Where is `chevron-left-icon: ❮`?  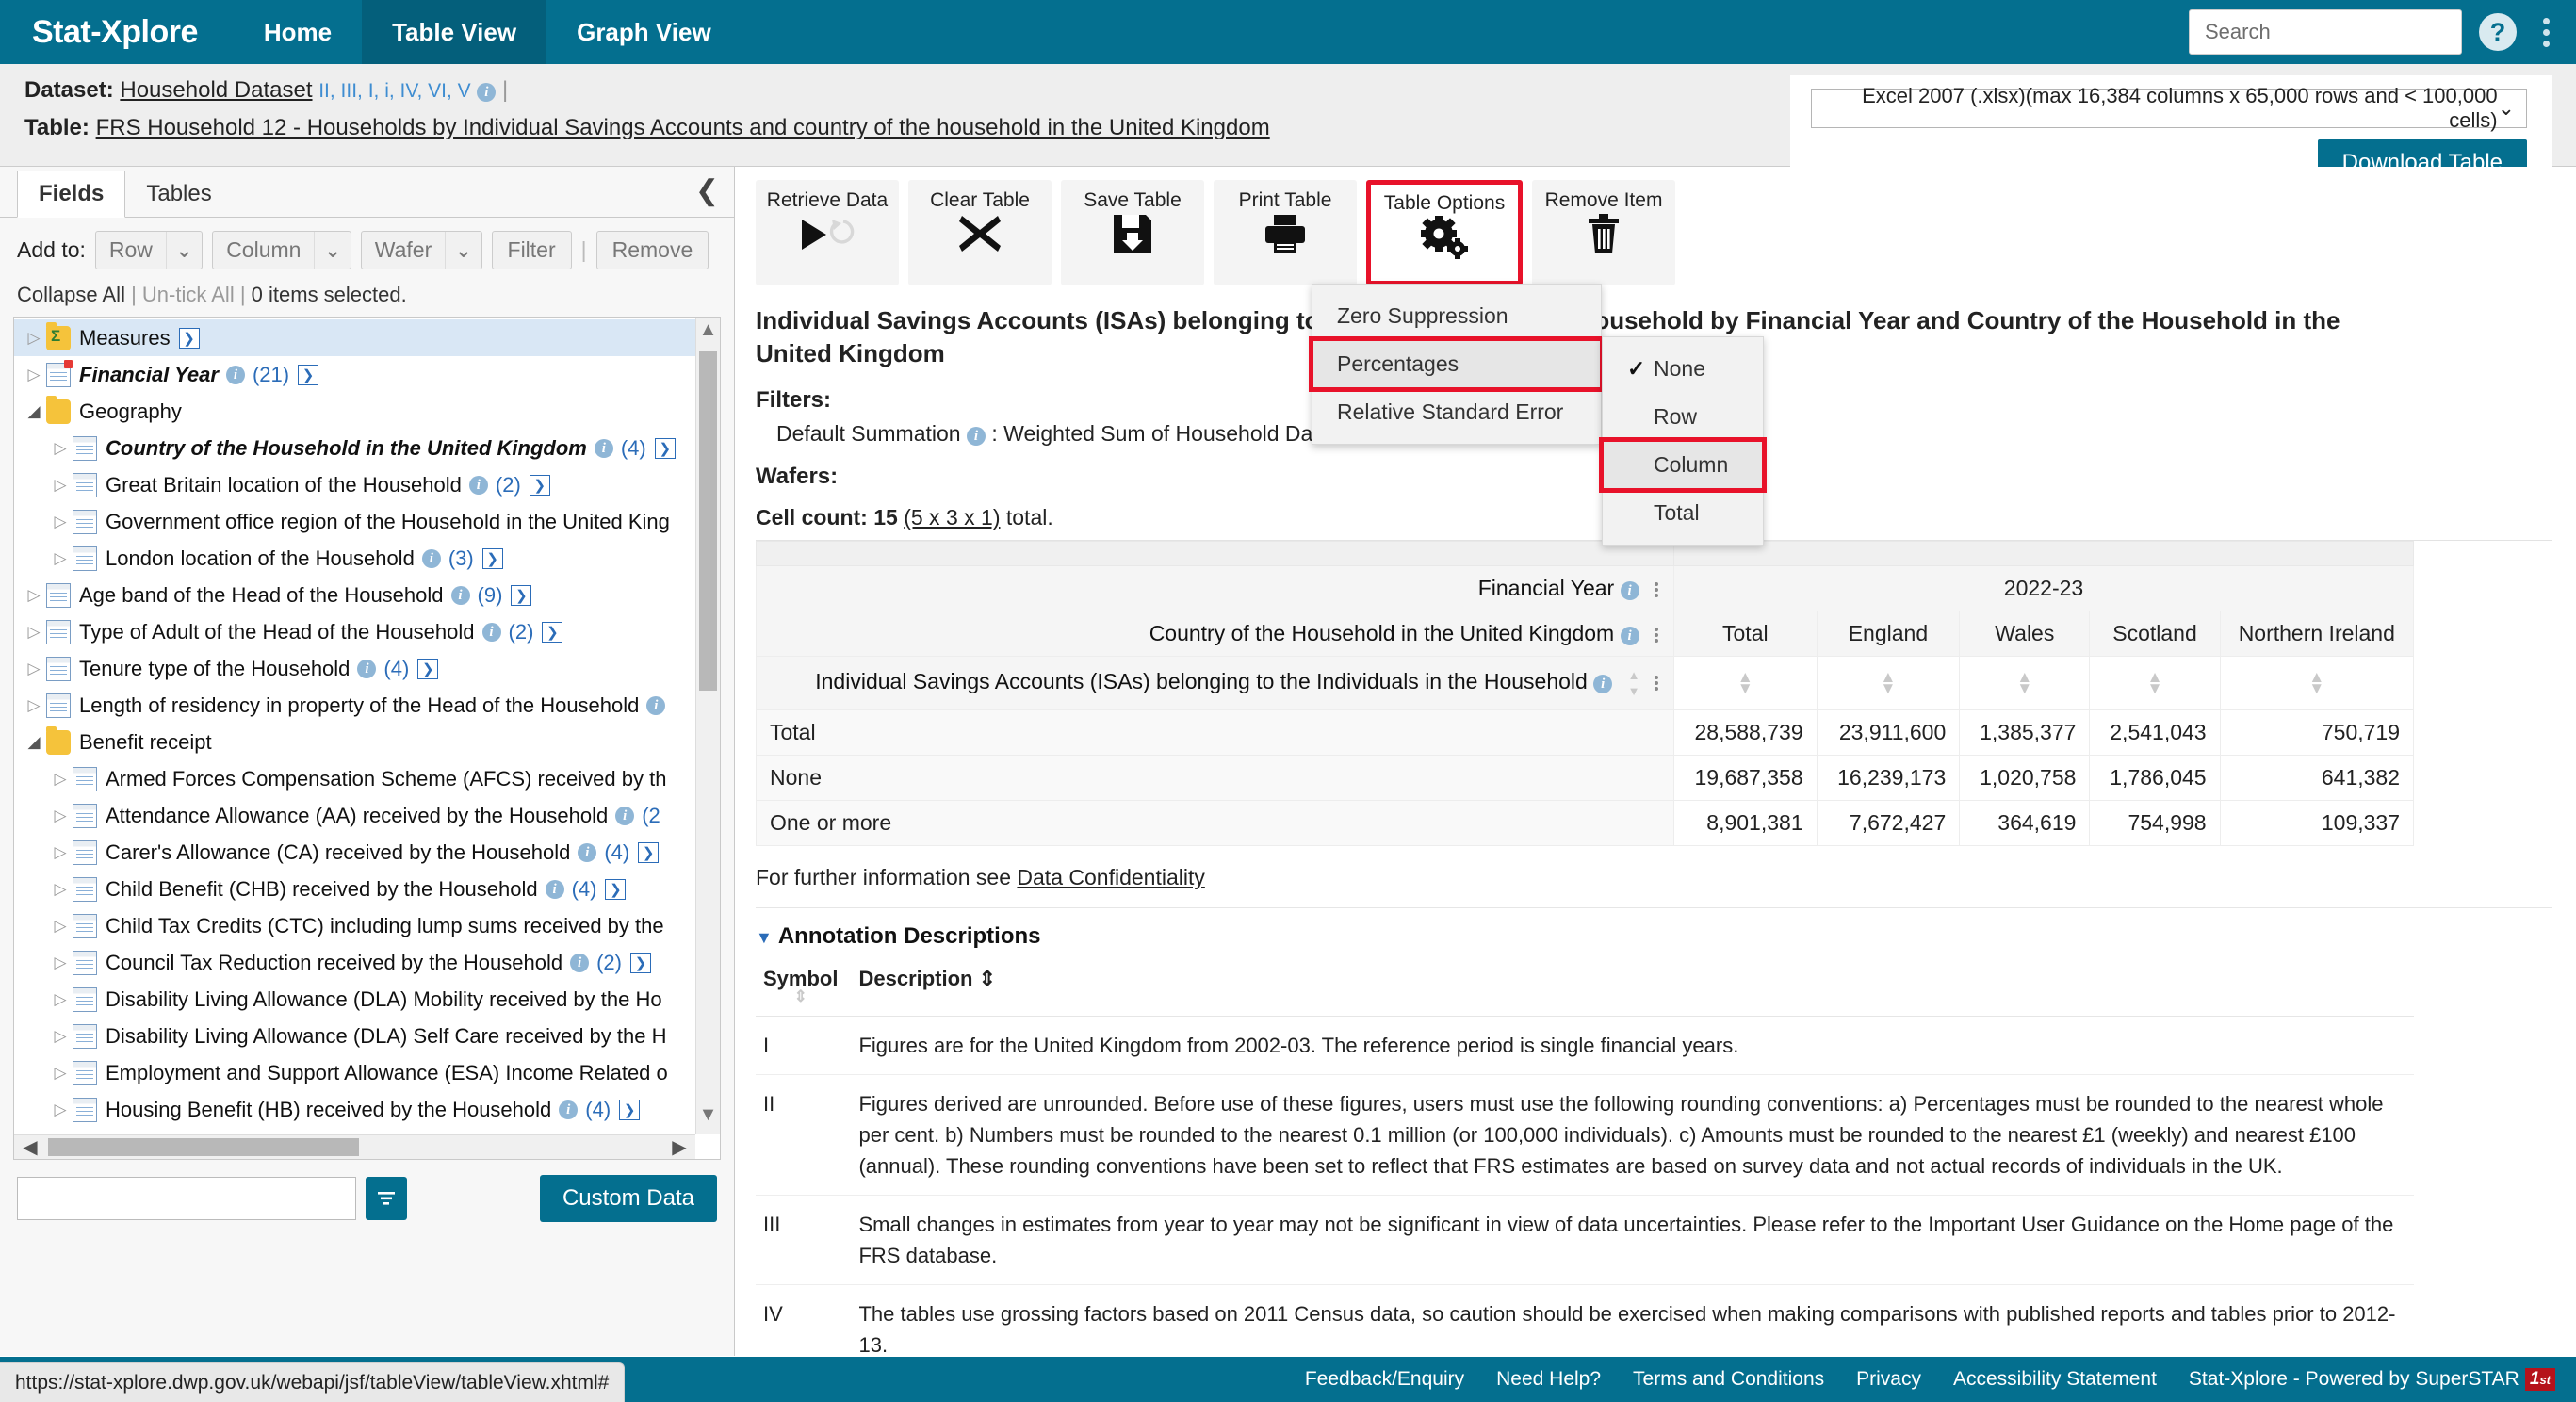
chevron-left-icon: ❮ is located at coordinates (707, 190).